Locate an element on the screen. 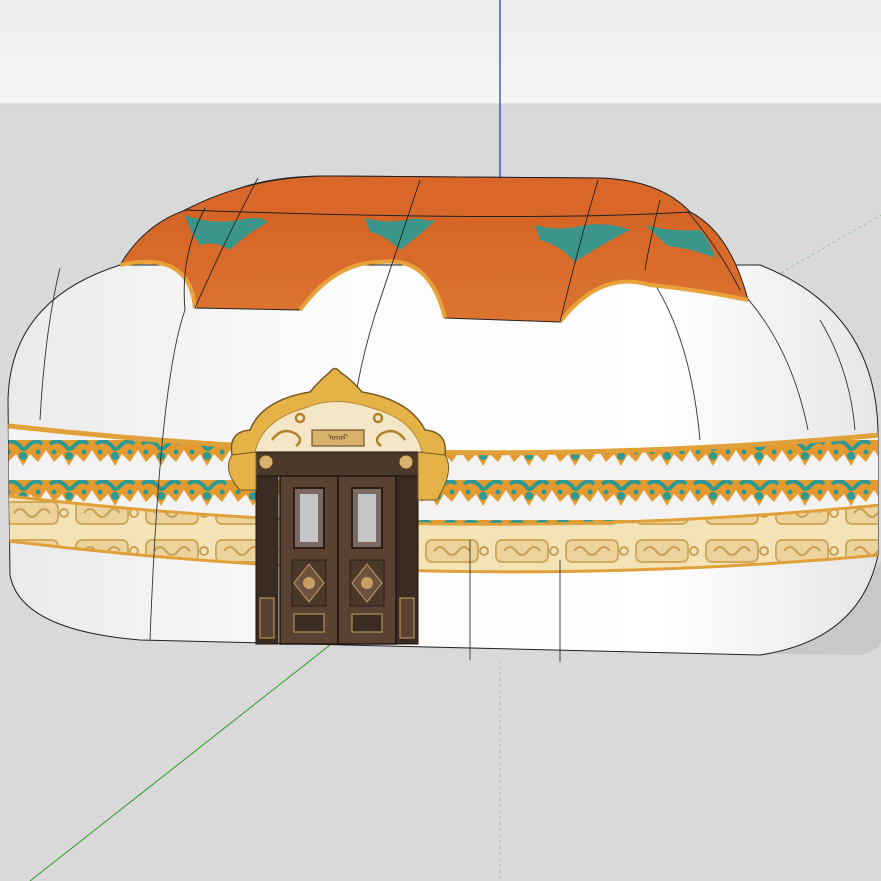 This screenshot has width=881, height=881. door-lintel is located at coordinates (337, 464).